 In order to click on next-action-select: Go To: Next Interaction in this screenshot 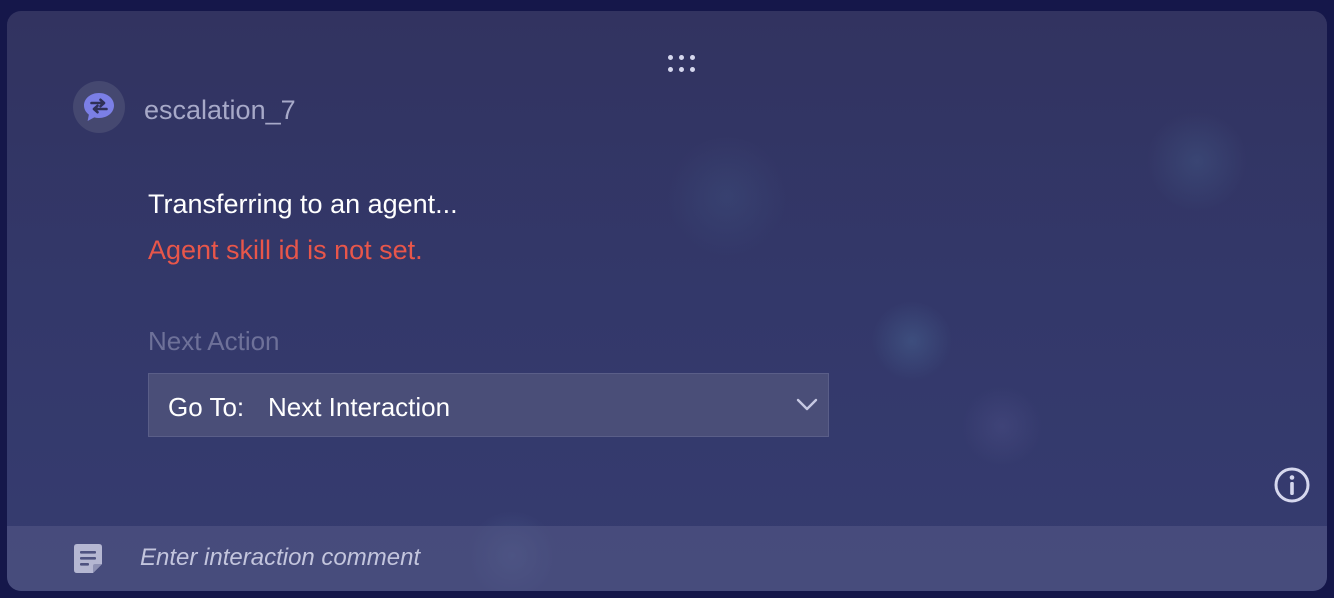, I will do `click(488, 405)`.